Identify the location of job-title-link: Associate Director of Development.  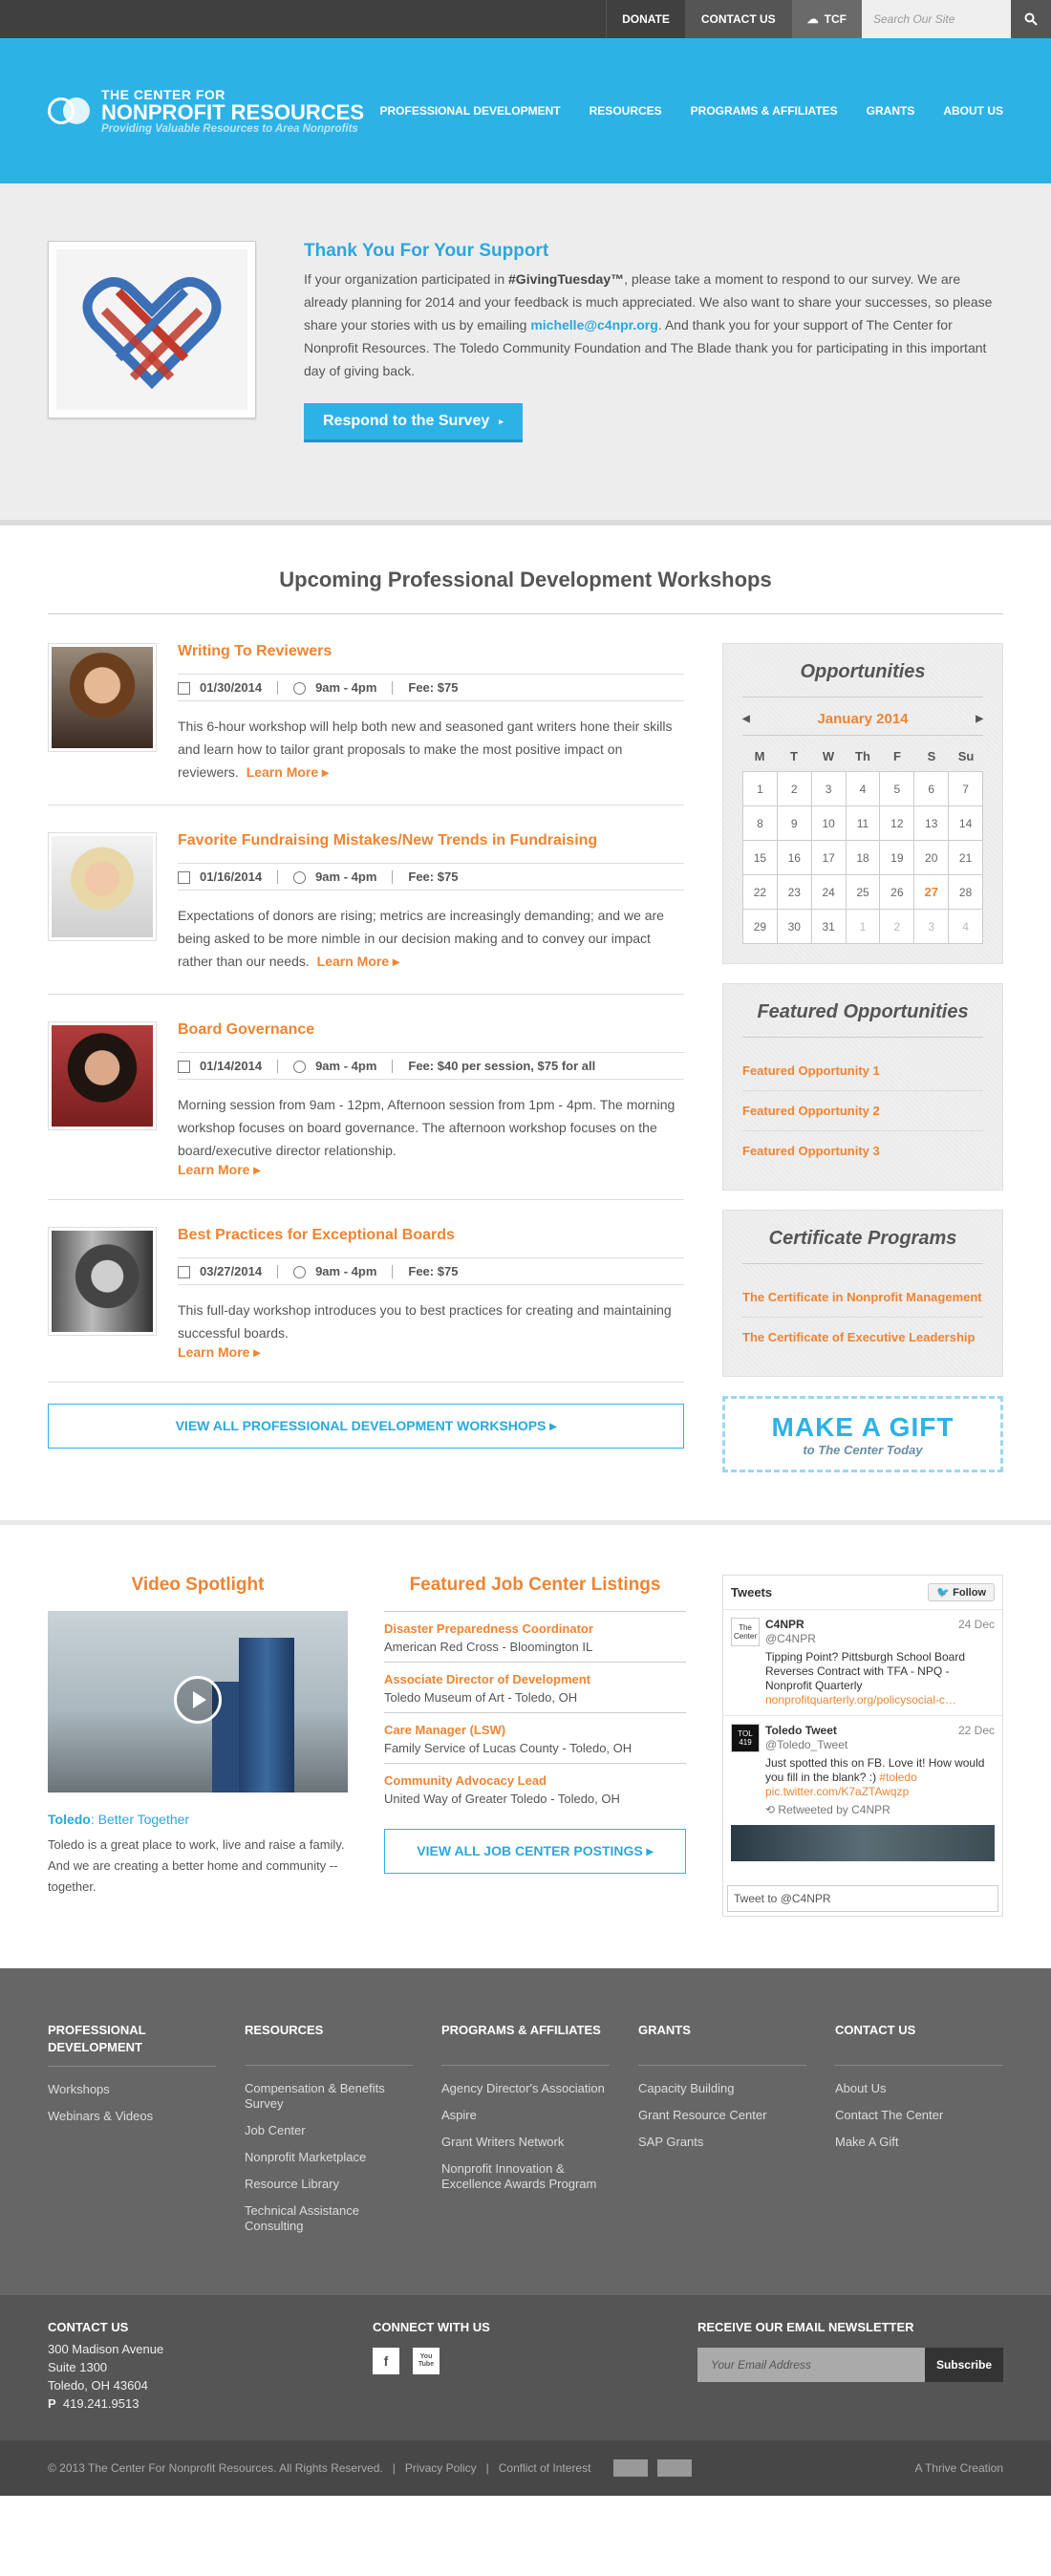
(535, 1679).